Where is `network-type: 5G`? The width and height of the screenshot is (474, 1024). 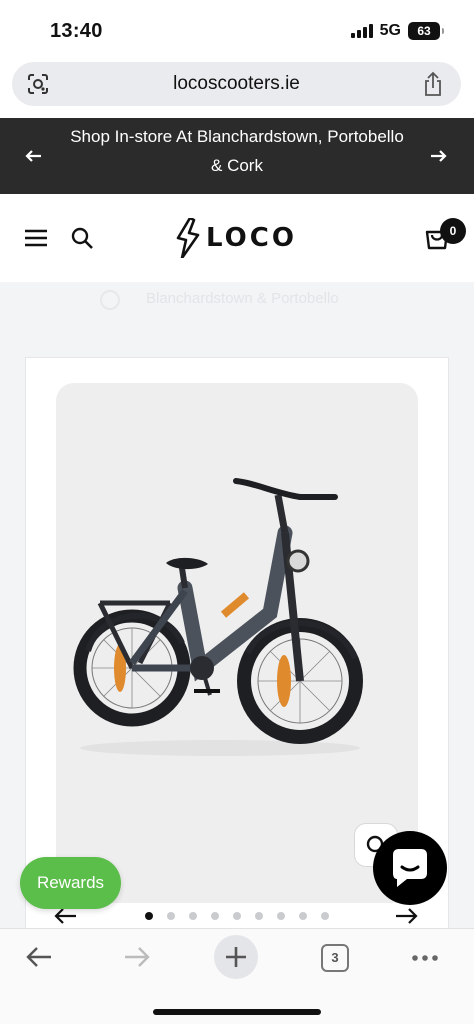
network-type: 5G is located at coordinates (390, 30).